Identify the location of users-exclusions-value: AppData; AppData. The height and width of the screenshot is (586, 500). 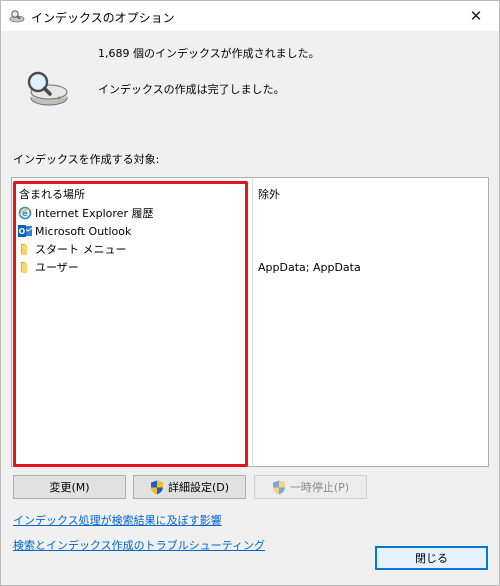
(309, 267).